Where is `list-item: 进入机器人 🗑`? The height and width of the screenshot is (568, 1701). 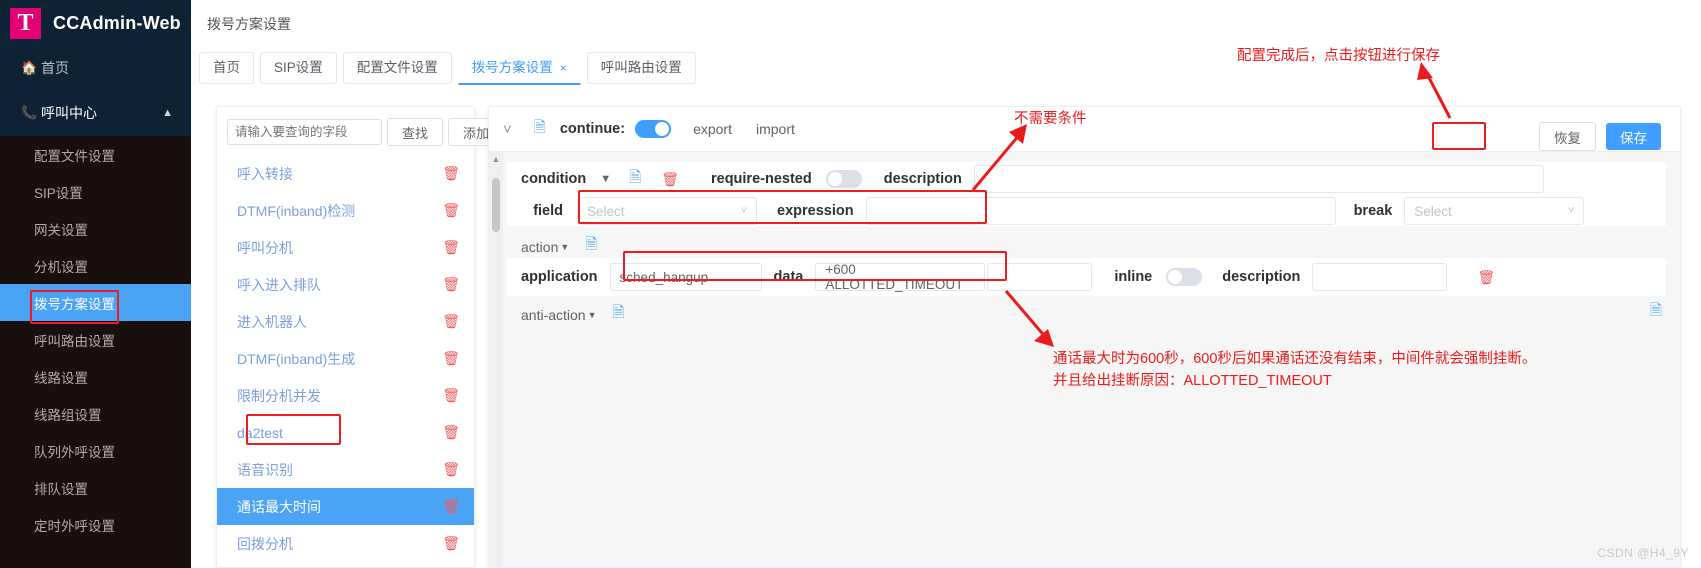 list-item: 进入机器人 🗑 is located at coordinates (345, 321).